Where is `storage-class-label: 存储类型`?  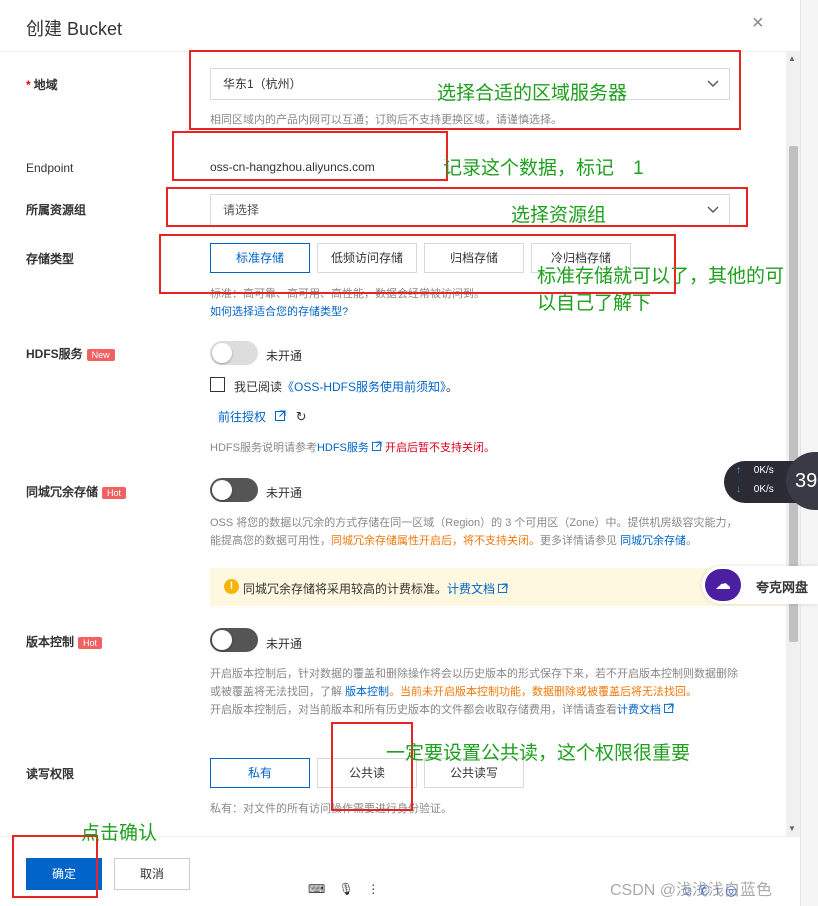 storage-class-label: 存储类型 is located at coordinates (50, 259).